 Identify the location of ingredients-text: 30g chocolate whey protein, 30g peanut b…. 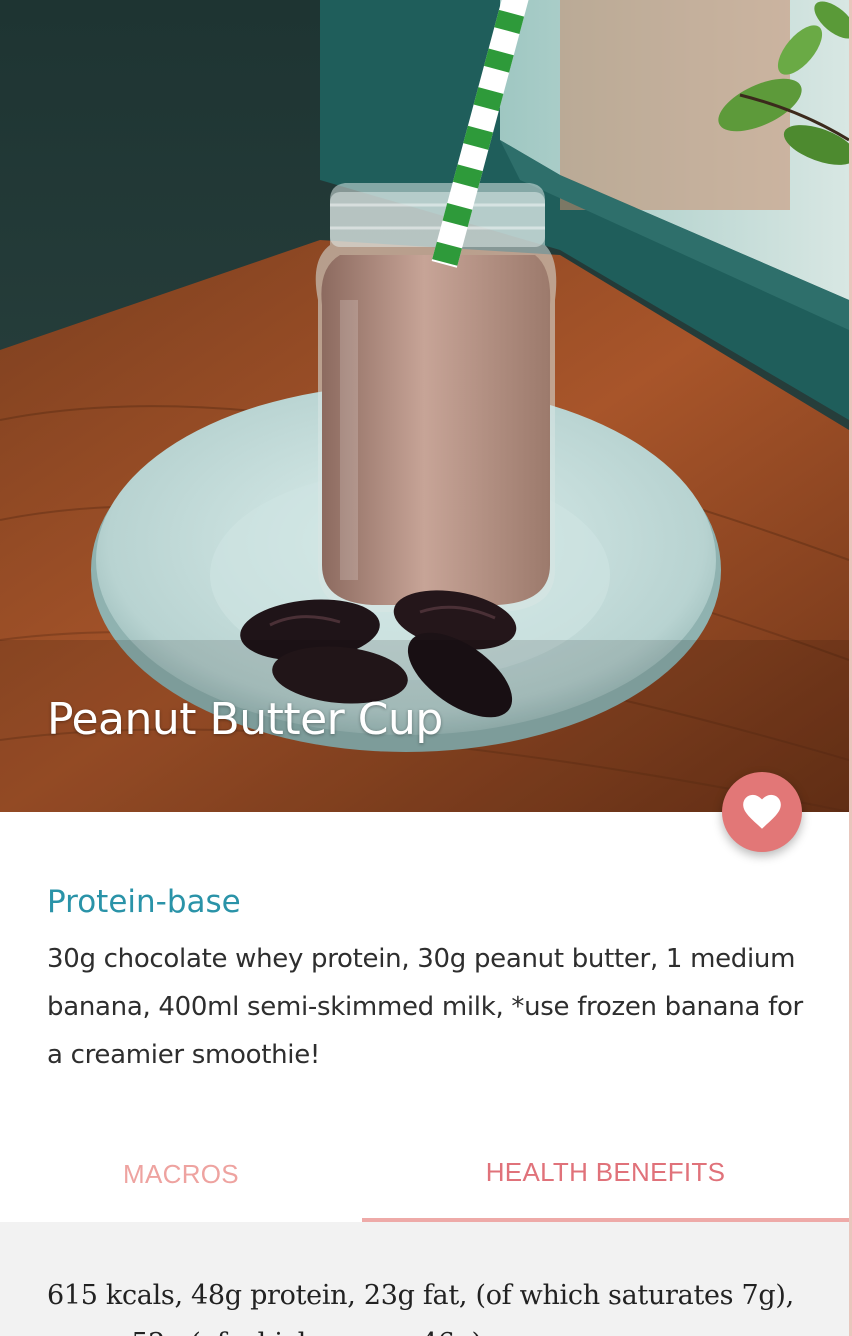
(425, 1007).